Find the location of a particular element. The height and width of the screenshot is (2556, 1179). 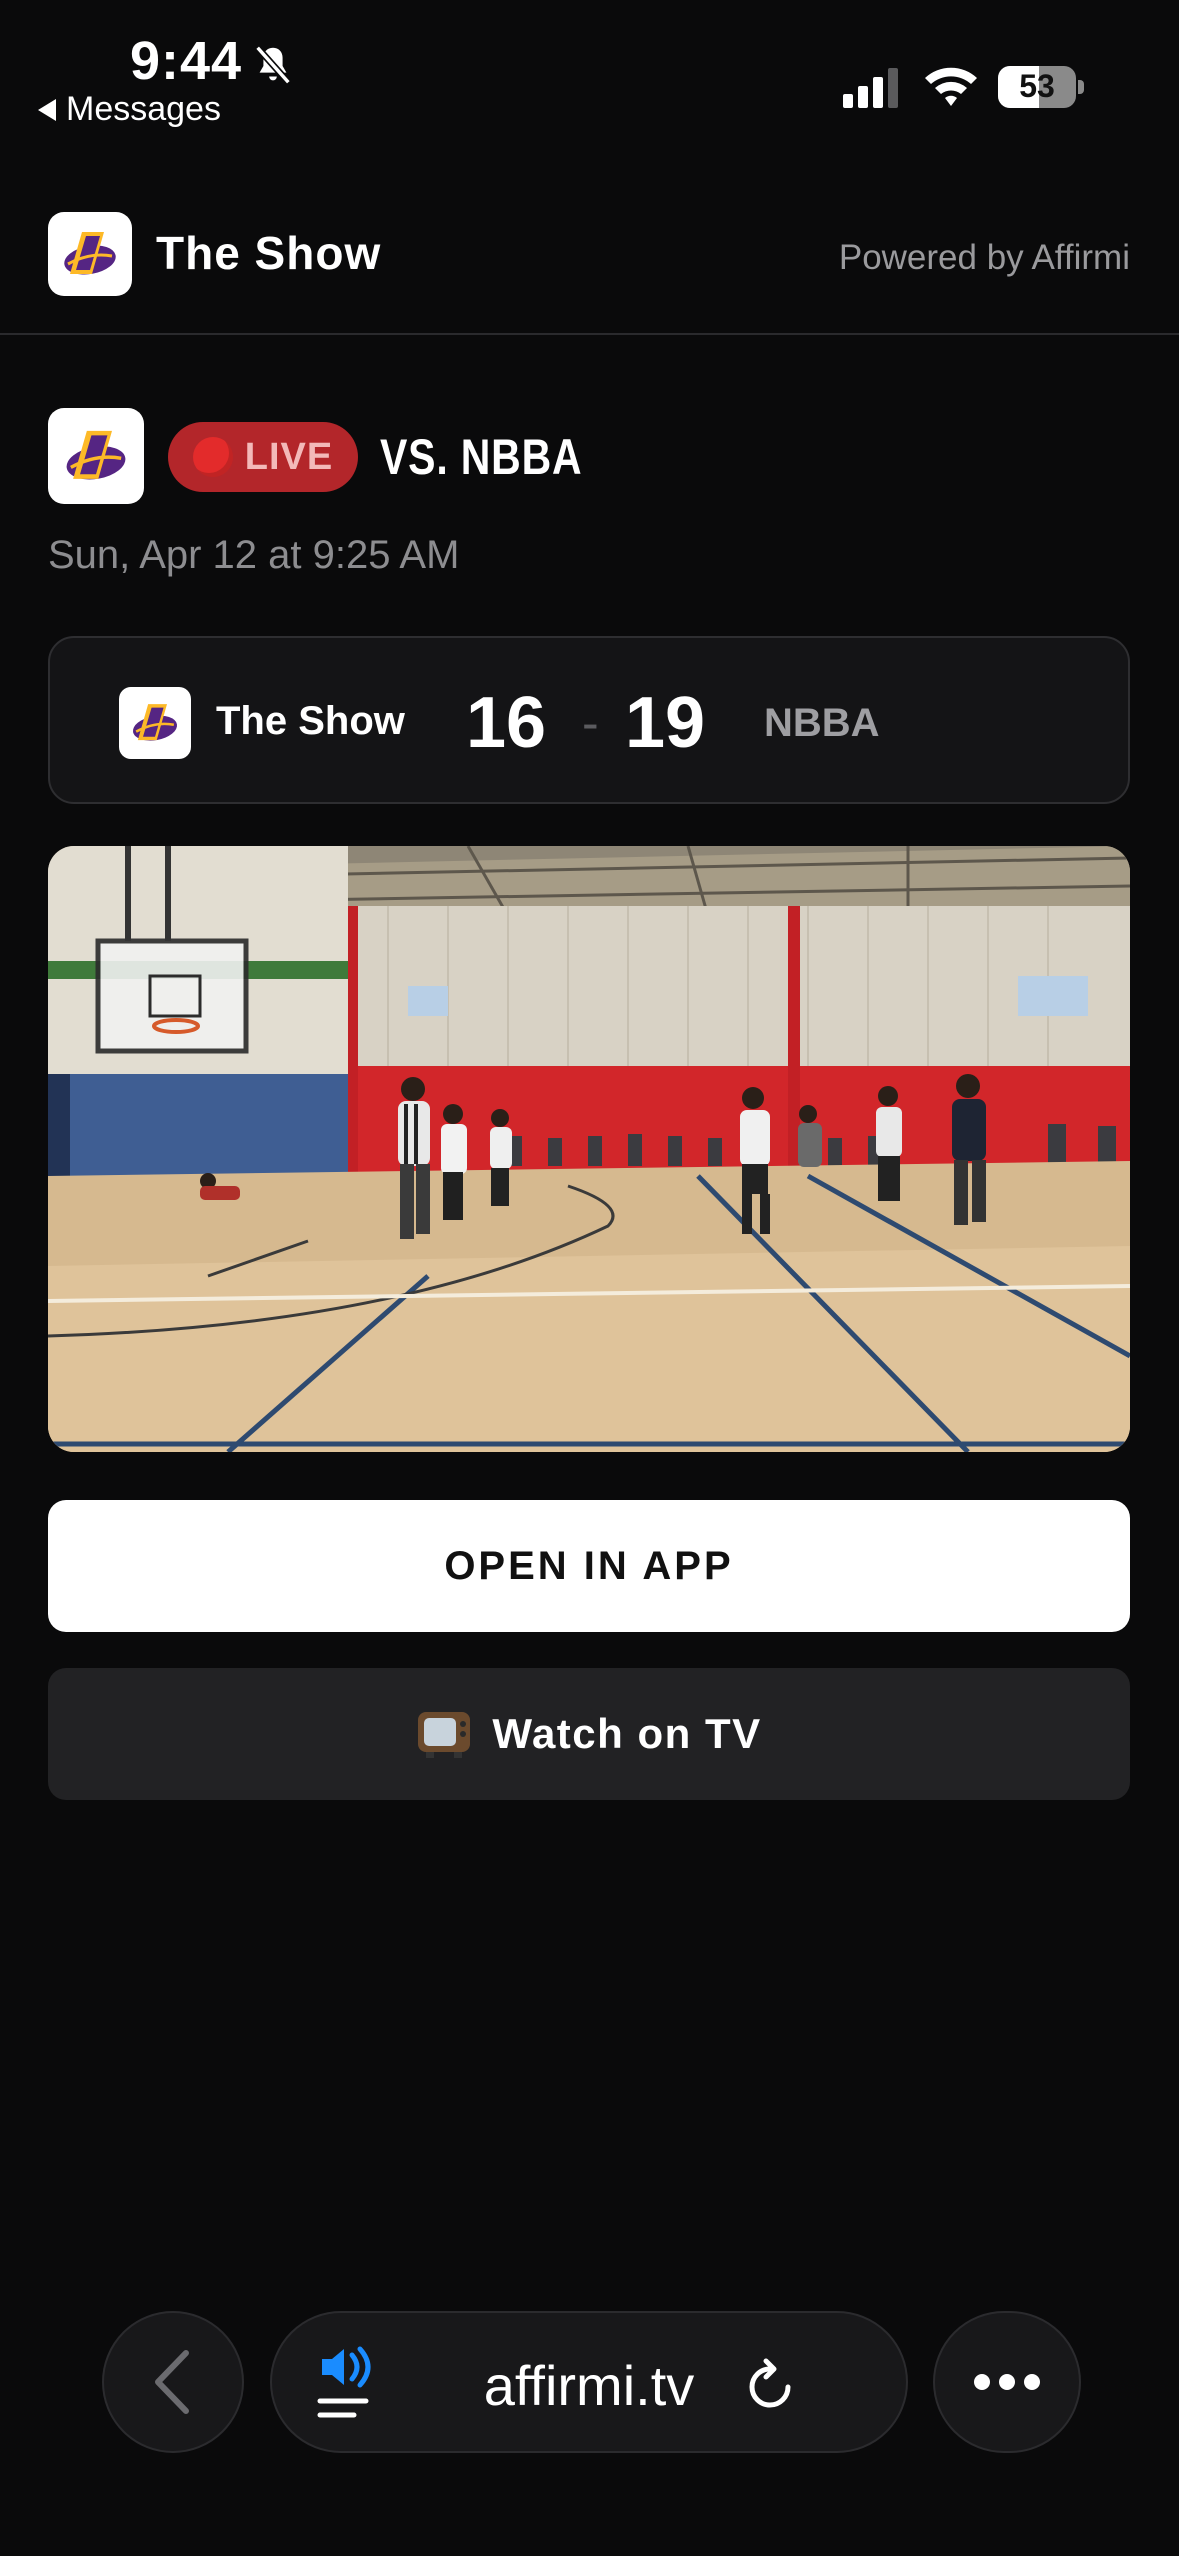

browser-back-button is located at coordinates (173, 2382).